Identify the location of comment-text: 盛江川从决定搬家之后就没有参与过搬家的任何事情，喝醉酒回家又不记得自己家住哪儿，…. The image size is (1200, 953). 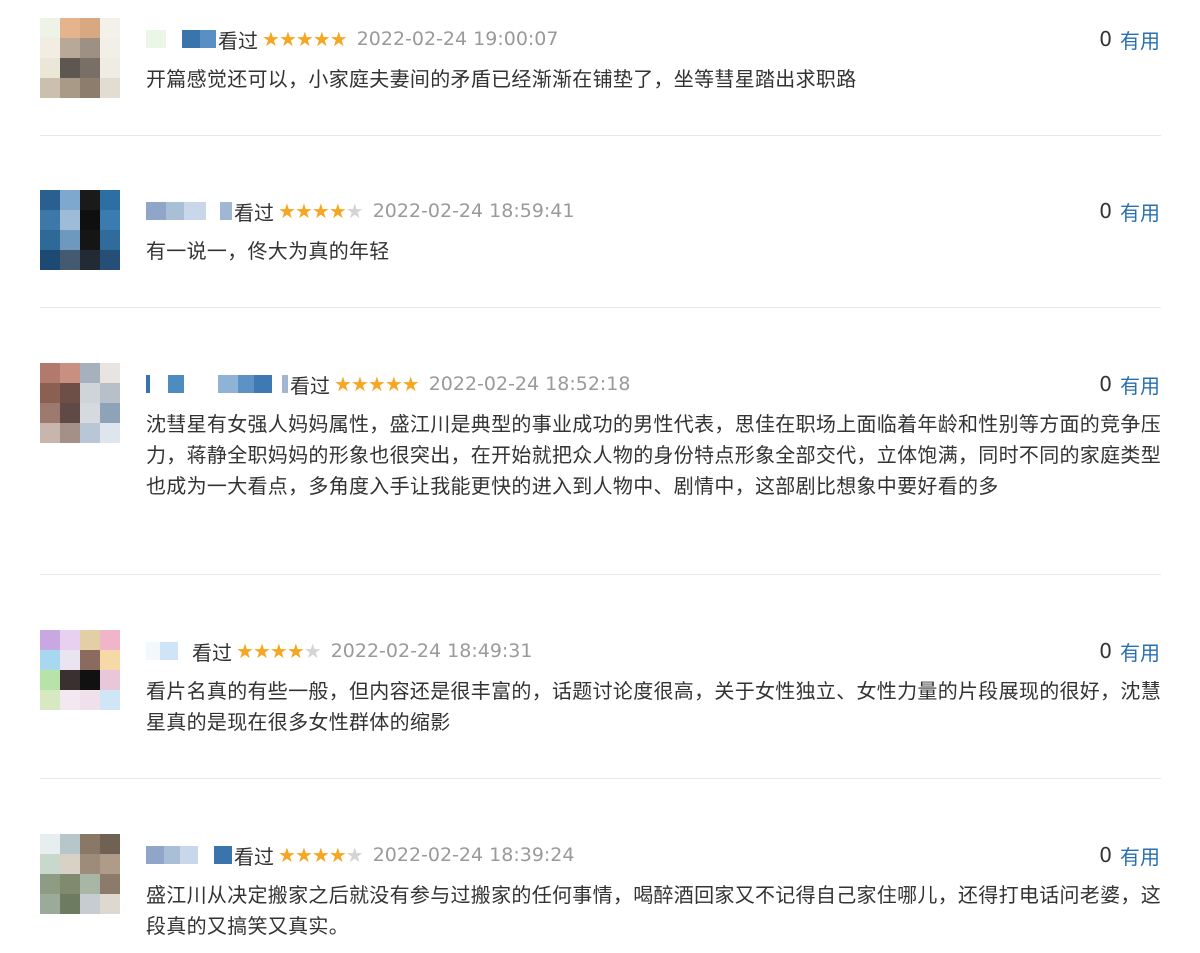
(653, 910).